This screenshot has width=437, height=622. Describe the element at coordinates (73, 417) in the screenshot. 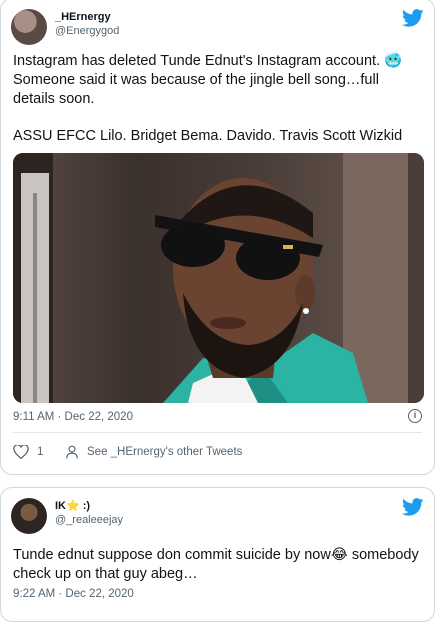

I see `tweet-timestamp: 9:11 AM · Dec 22, 2020` at that location.